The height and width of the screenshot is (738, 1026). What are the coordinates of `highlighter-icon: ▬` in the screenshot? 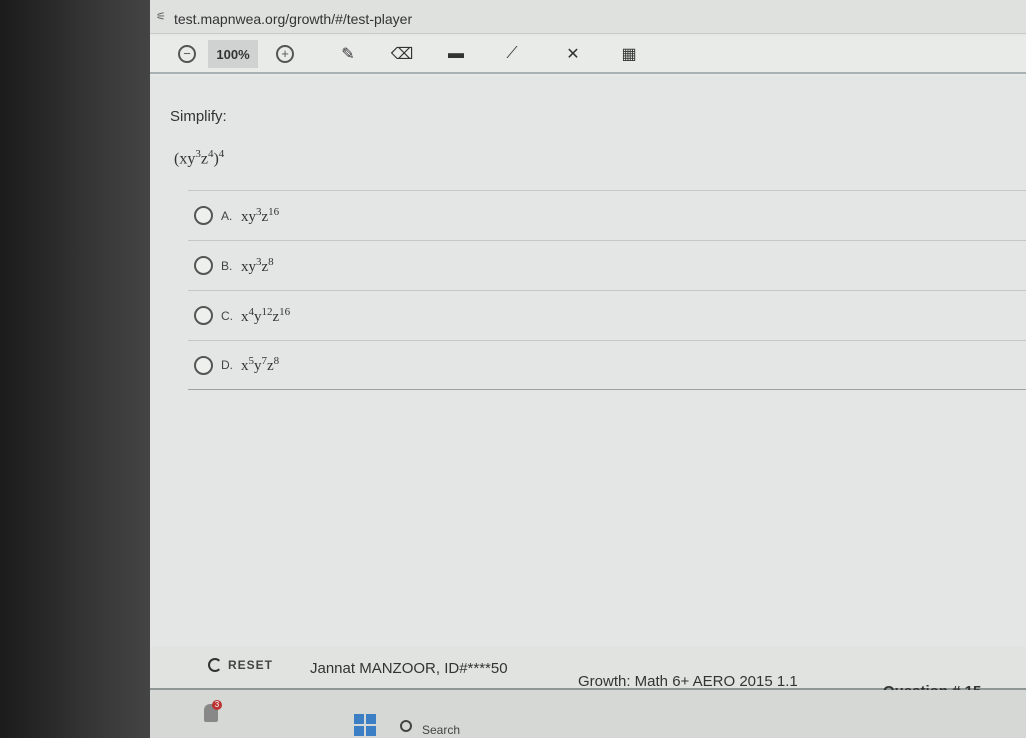 It's located at (456, 53).